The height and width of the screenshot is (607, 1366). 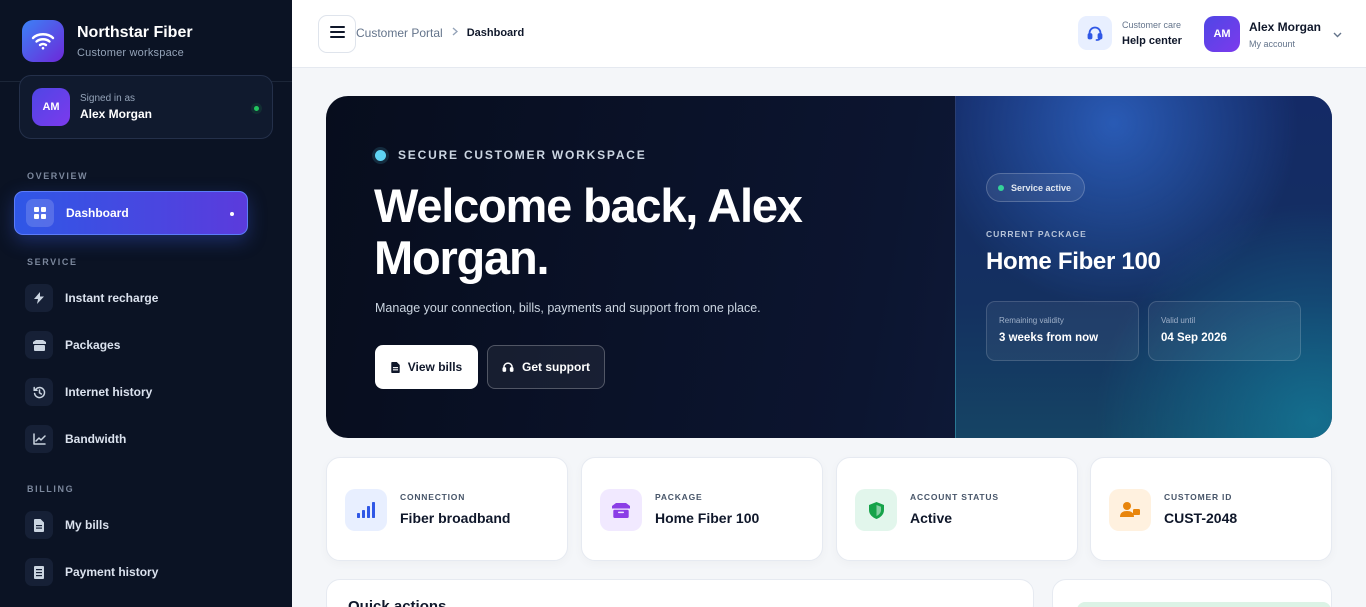 What do you see at coordinates (707, 518) in the screenshot?
I see `stat-value: Home Fiber 100` at bounding box center [707, 518].